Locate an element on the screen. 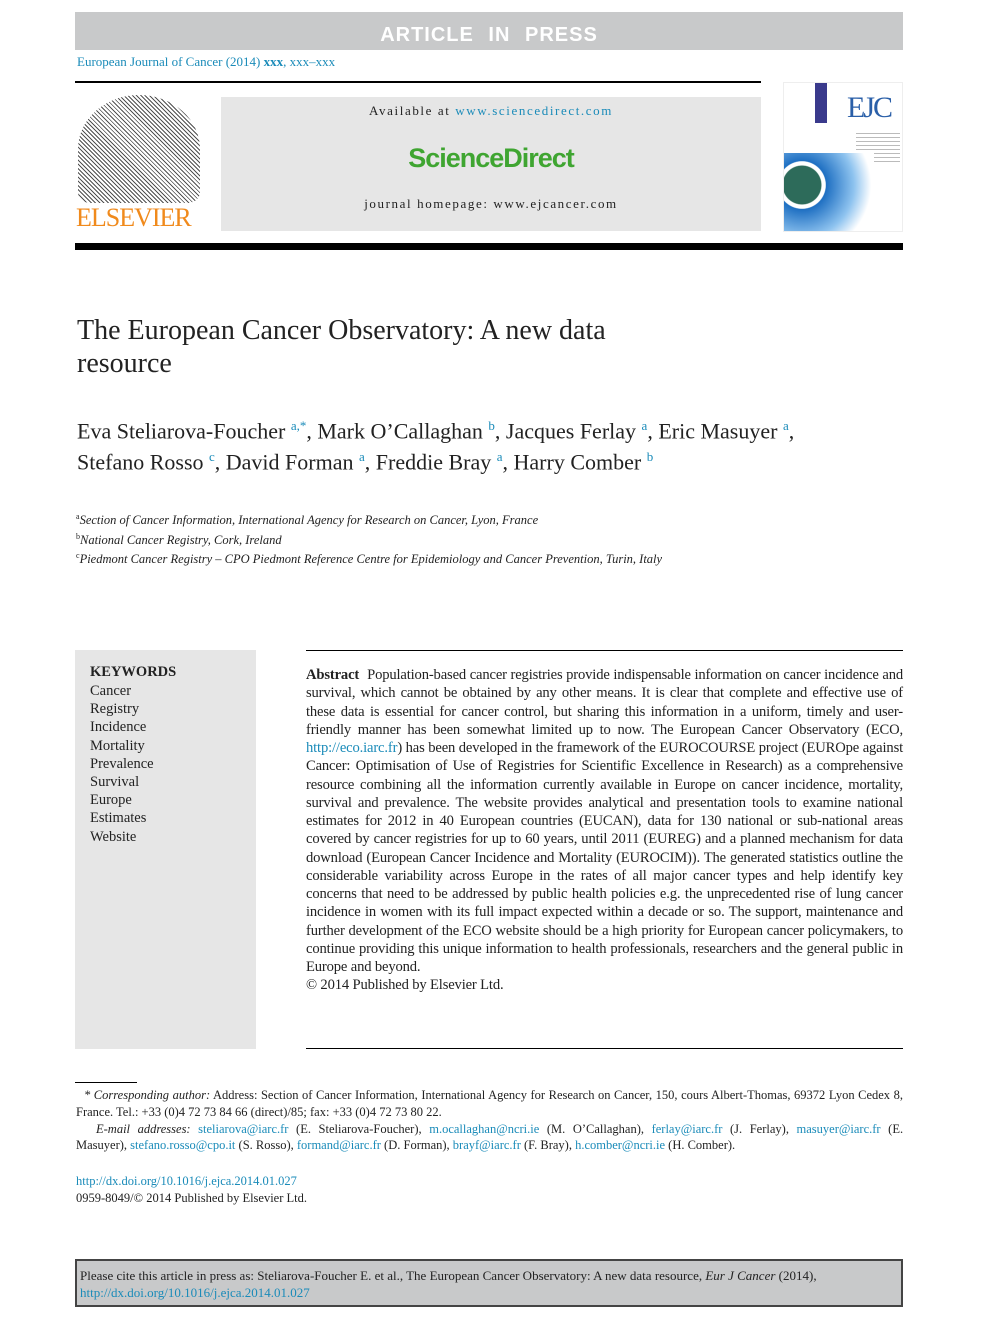 The width and height of the screenshot is (992, 1323). keyword: Registry is located at coordinates (115, 709).